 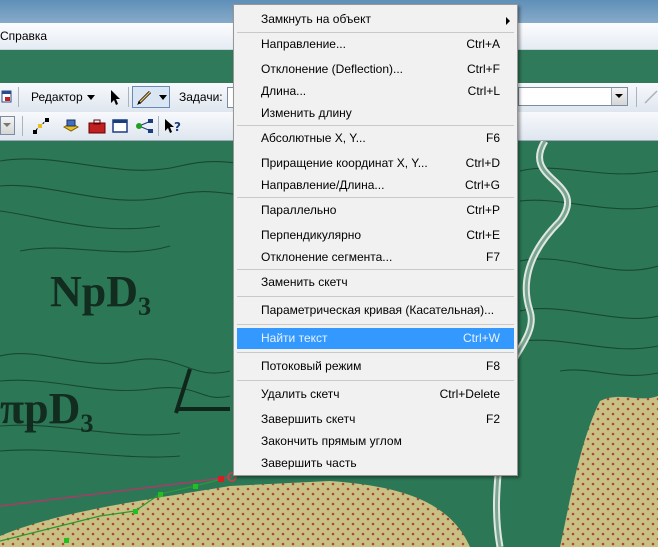 I want to click on layer-dropdown, so click(x=7, y=125).